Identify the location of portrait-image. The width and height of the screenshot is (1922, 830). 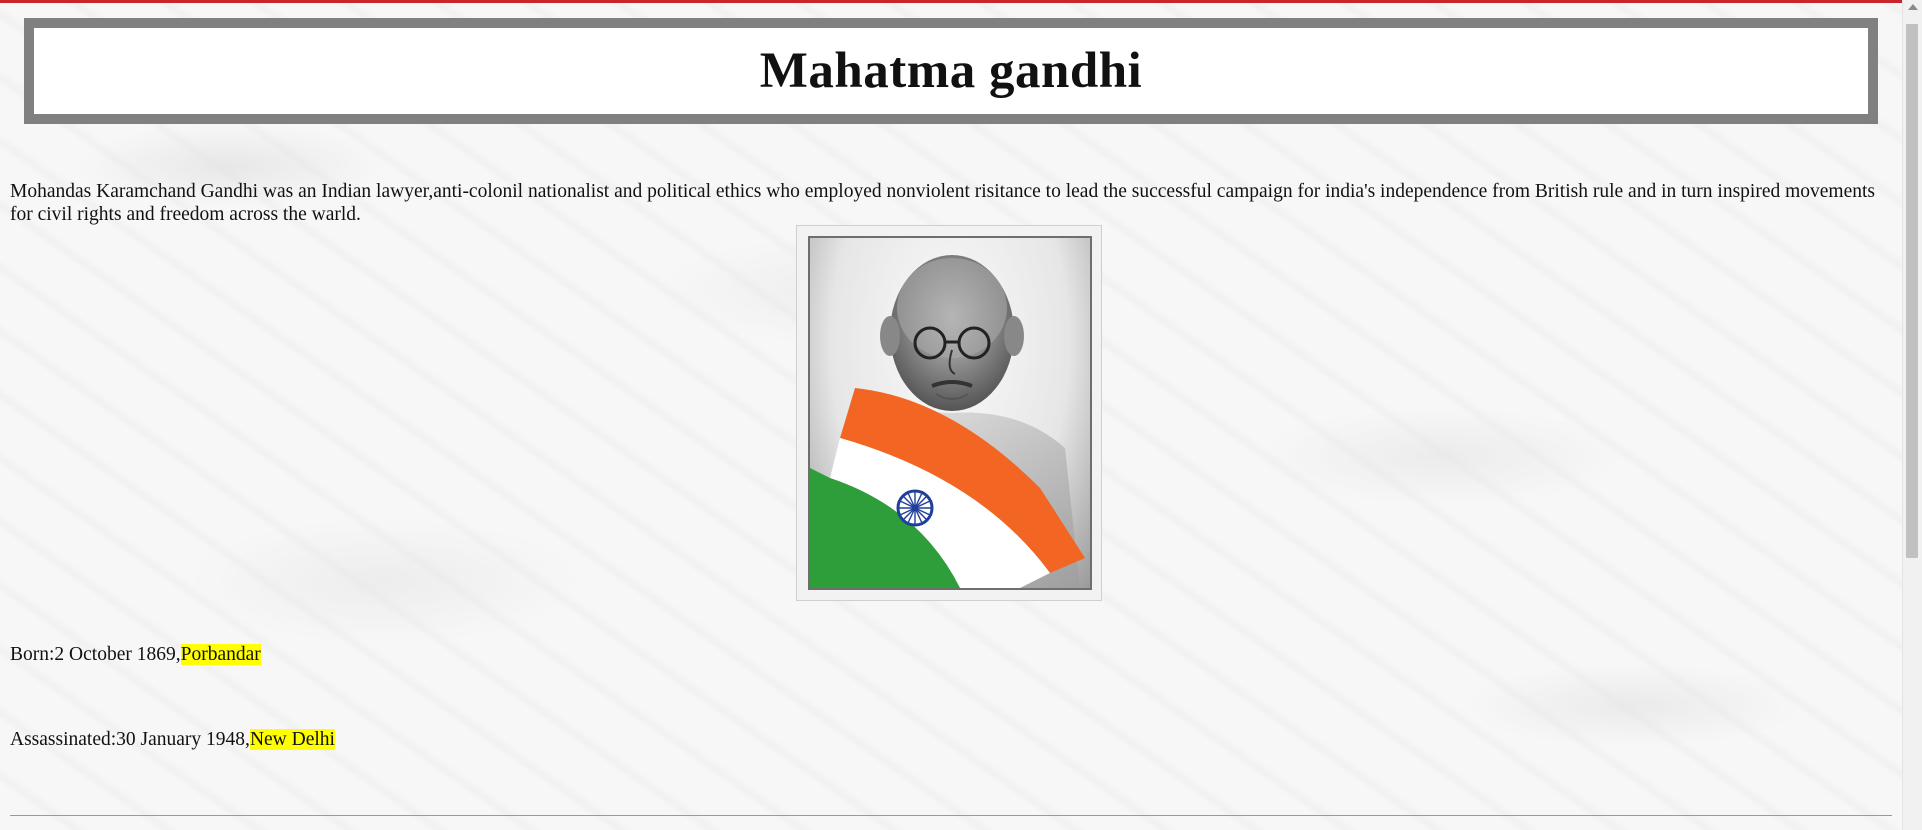
(949, 413).